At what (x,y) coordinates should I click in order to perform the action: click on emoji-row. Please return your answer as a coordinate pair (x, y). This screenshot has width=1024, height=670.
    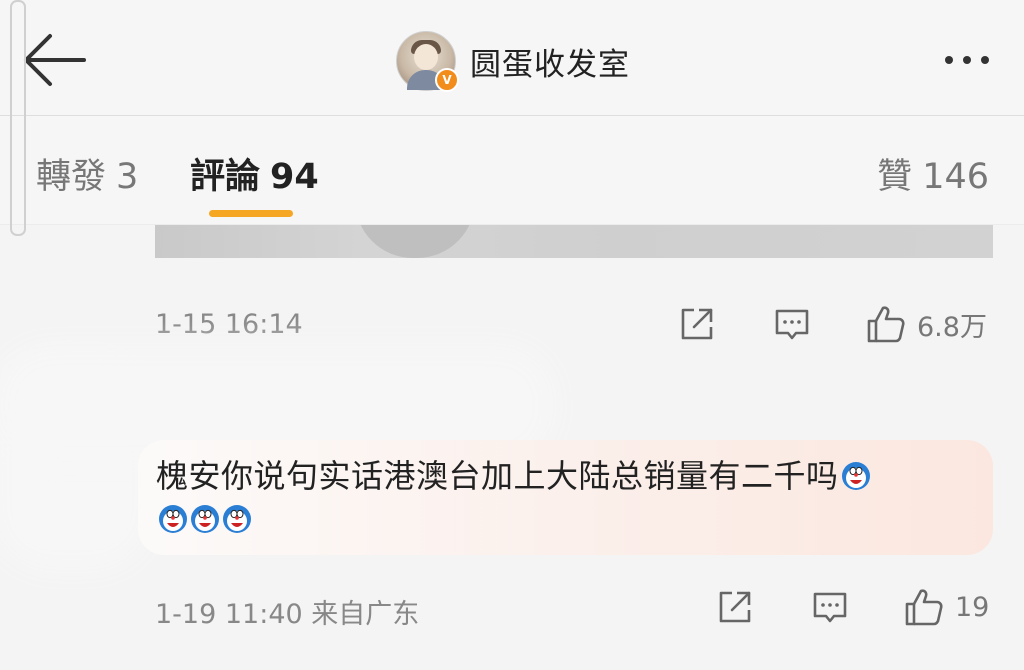
    Looking at the image, I should click on (204, 524).